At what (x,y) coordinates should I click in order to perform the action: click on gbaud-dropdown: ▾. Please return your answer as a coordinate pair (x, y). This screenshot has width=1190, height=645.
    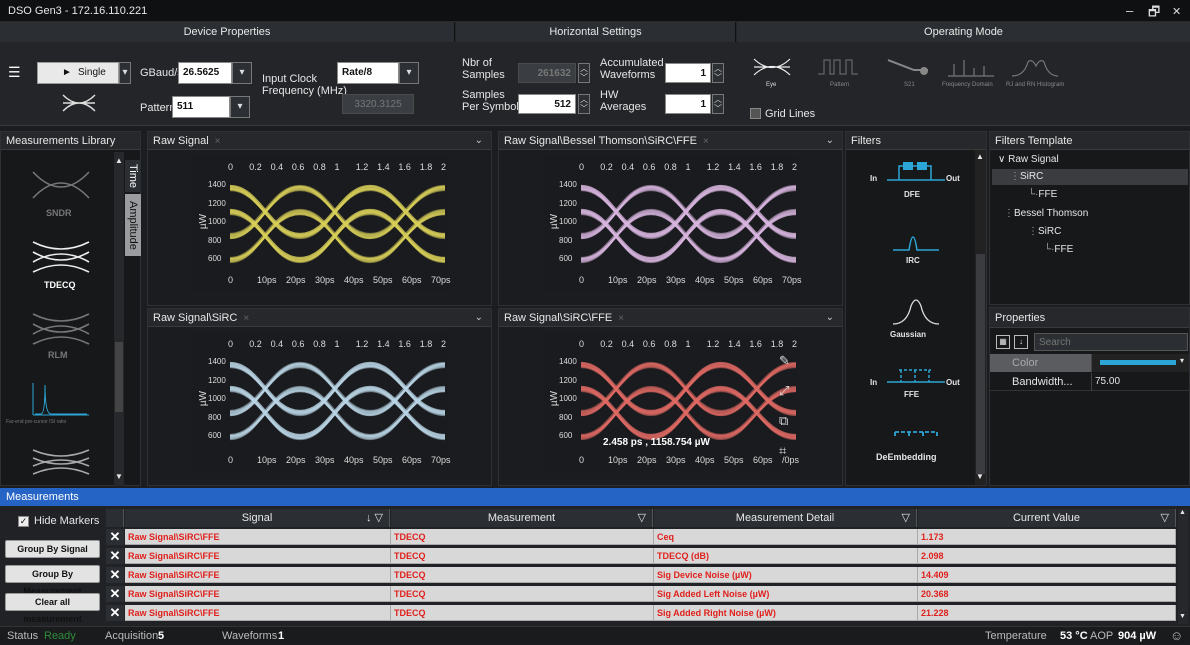
    Looking at the image, I should click on (242, 73).